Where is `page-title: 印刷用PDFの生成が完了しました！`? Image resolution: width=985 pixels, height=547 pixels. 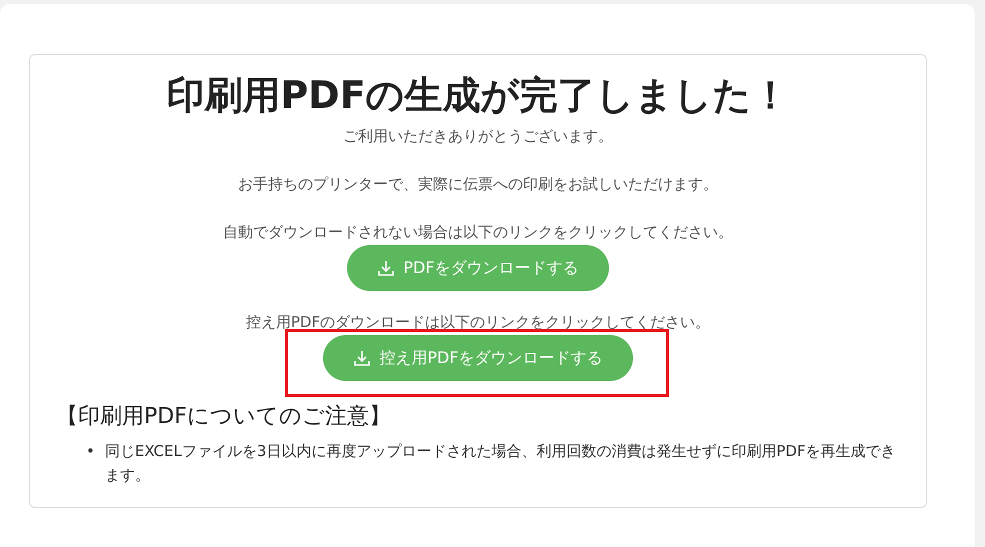
page-title: 印刷用PDFの生成が完了しました！ is located at coordinates (478, 95).